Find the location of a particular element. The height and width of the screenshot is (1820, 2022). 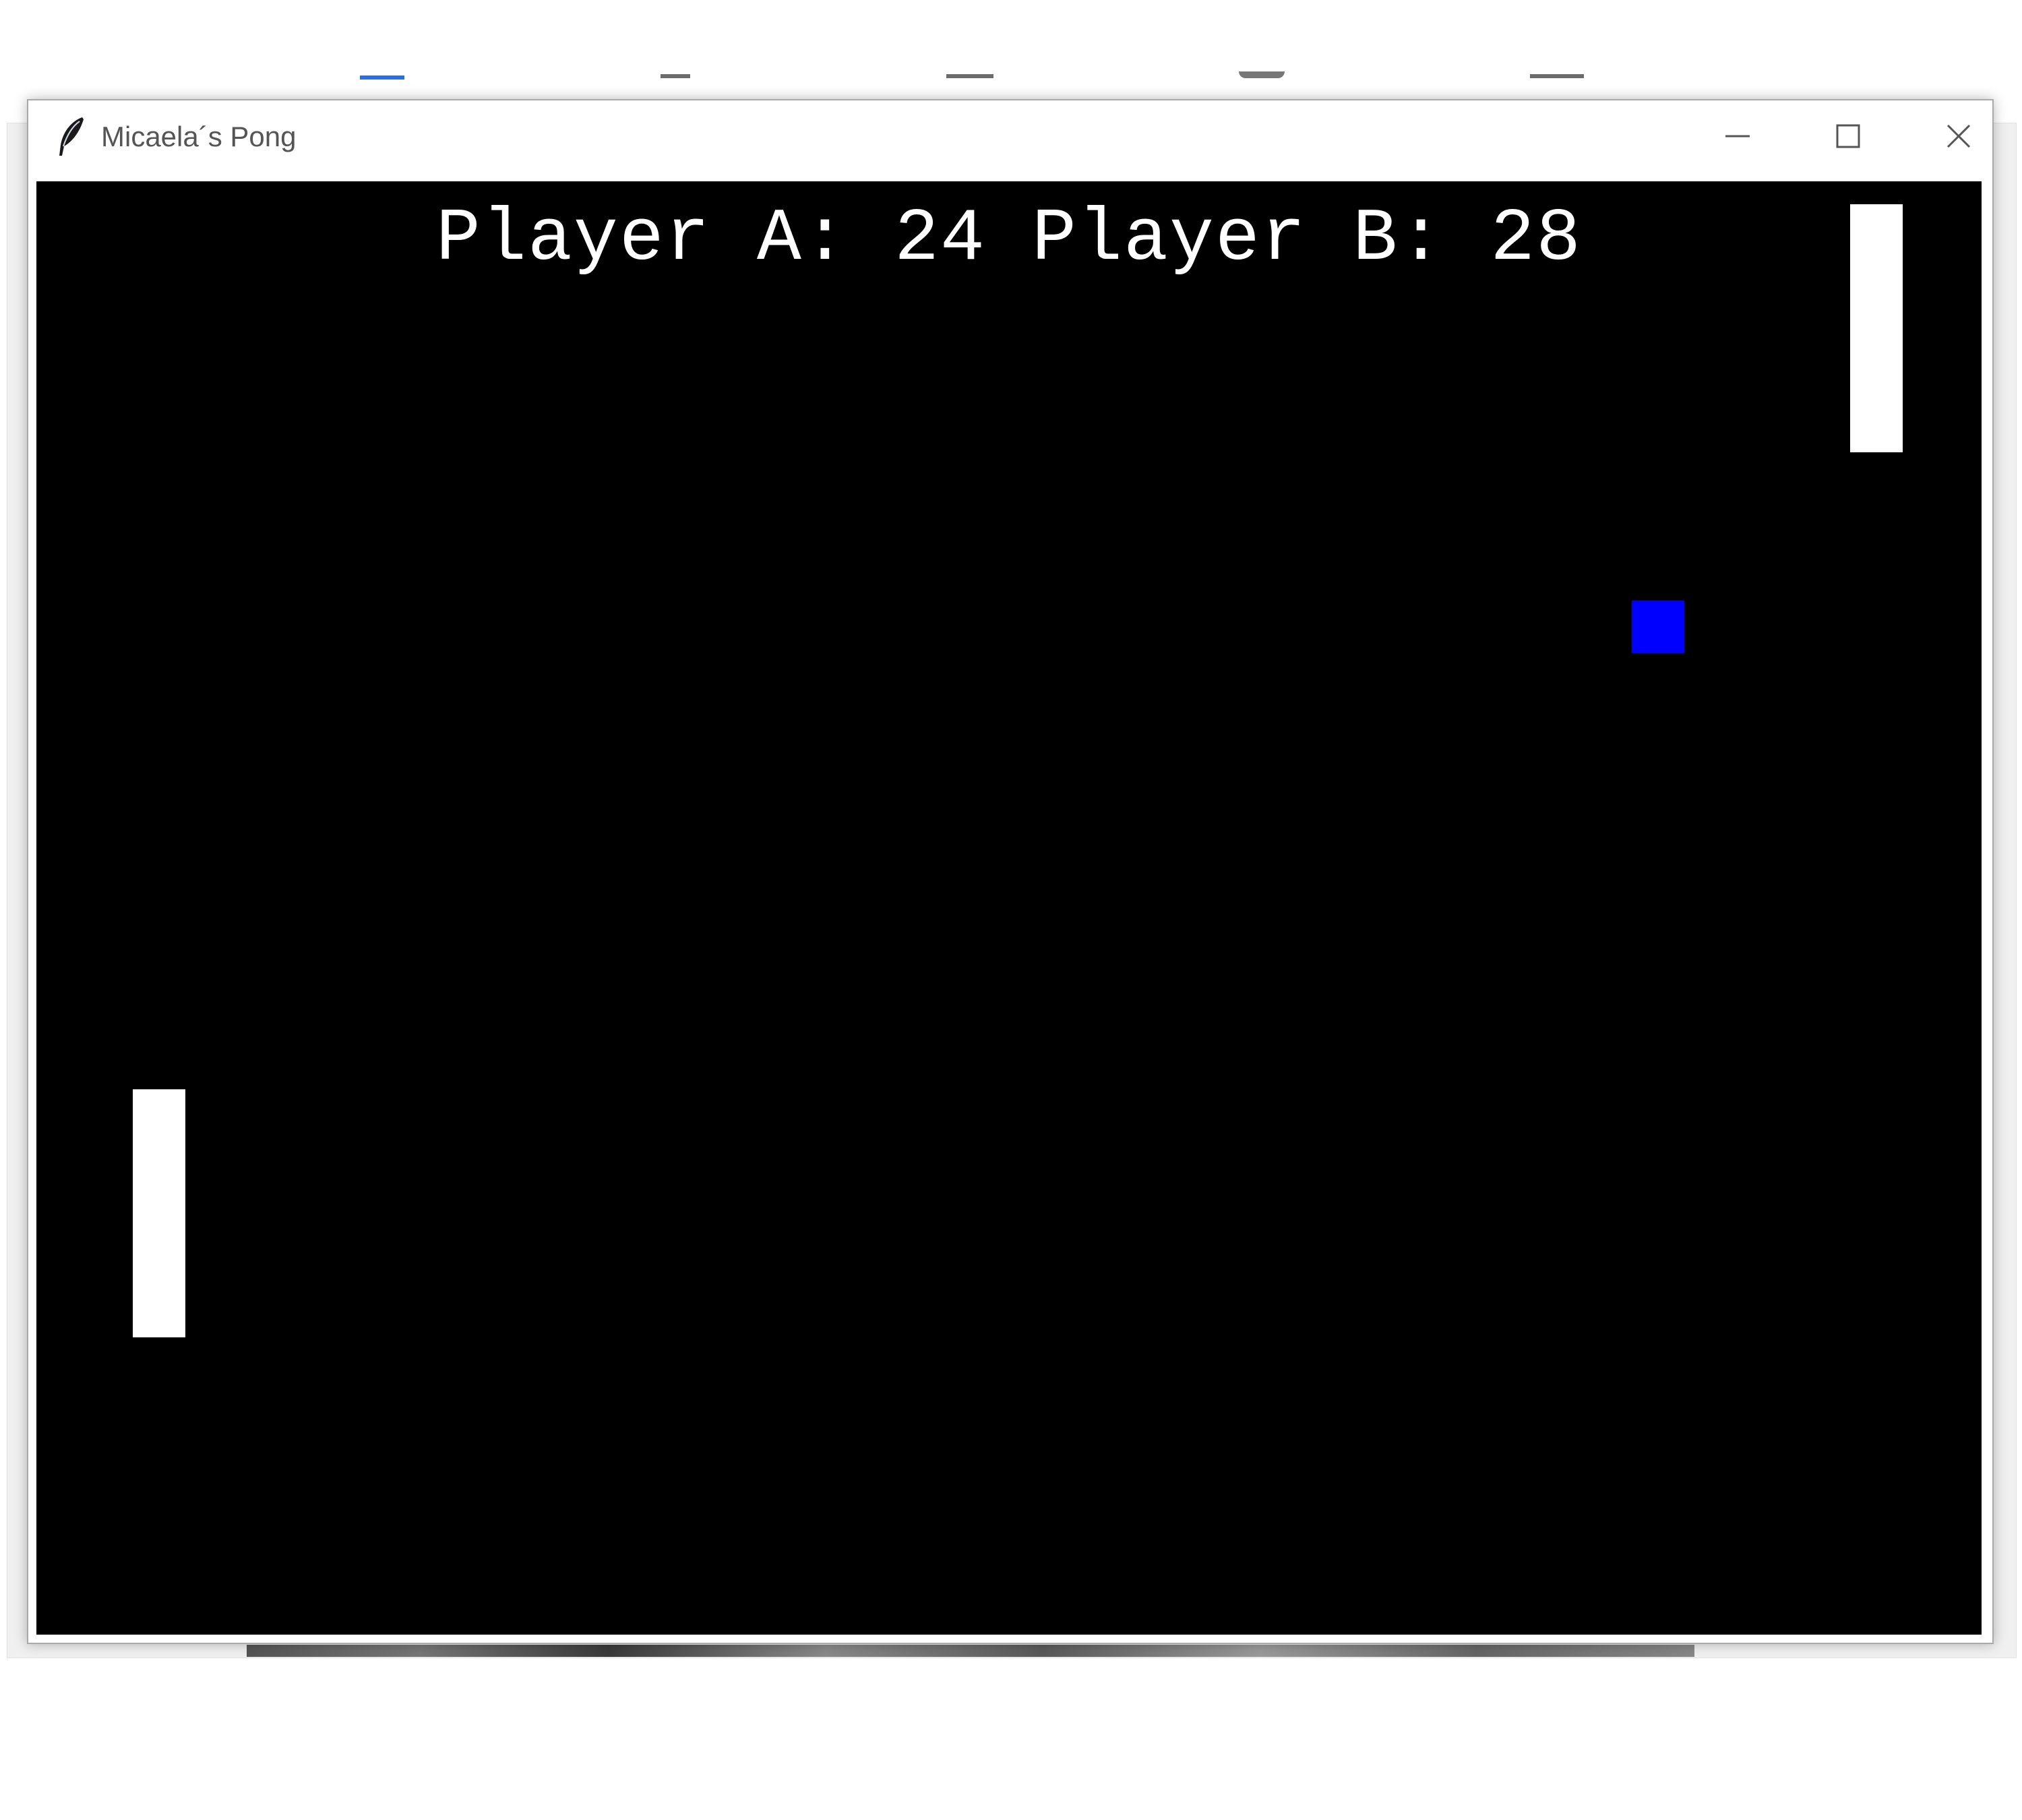

close-icon is located at coordinates (1959, 138).